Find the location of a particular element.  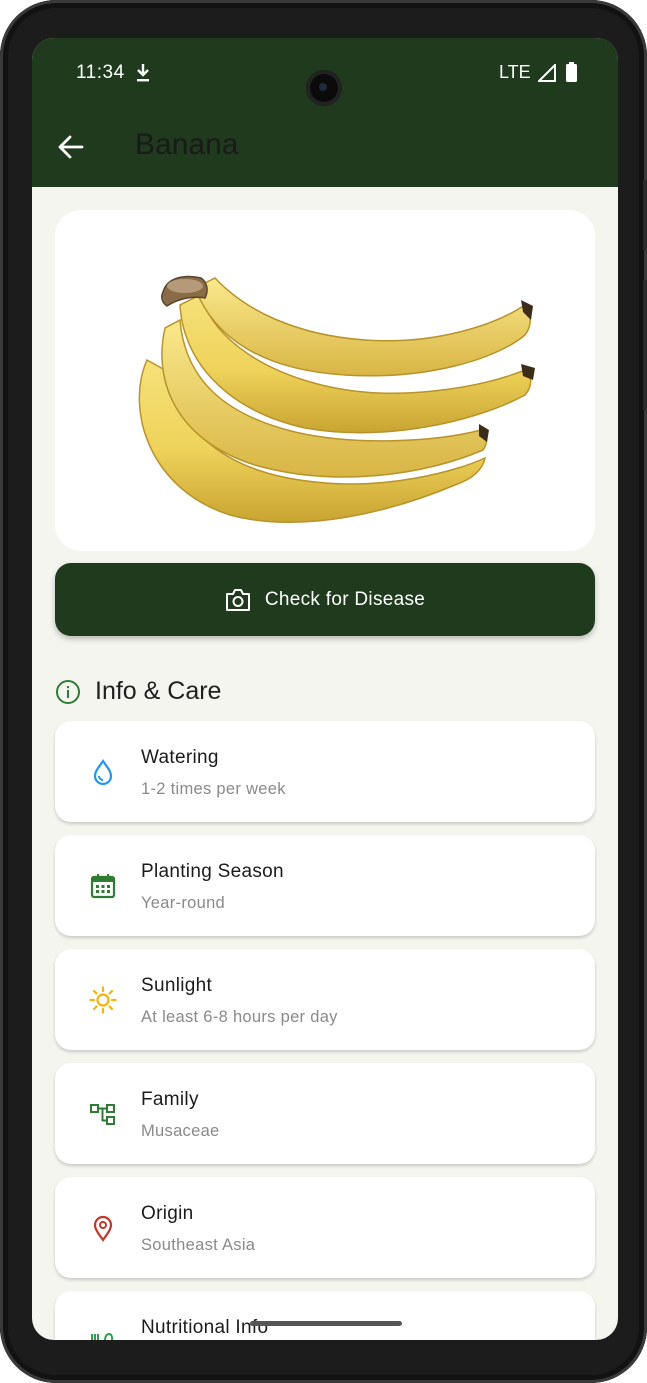

info-title: Nutritional Info is located at coordinates (205, 1327).